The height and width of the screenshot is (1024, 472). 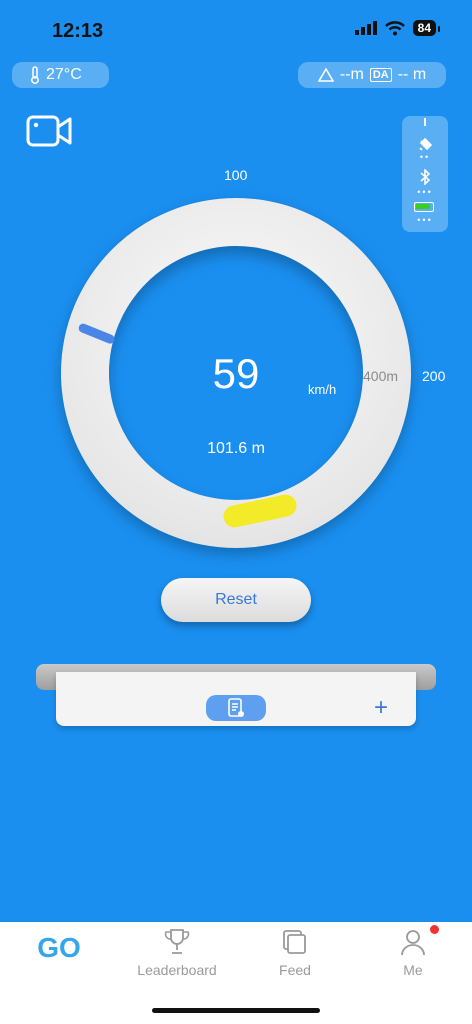 I want to click on reset-button: Reset, so click(x=236, y=600).